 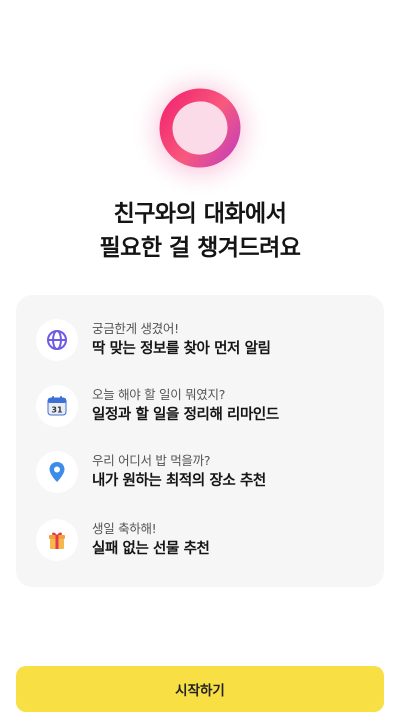 What do you see at coordinates (181, 340) in the screenshot?
I see `feature-text: 궁금한게 생겼어! 딱 맞는 정보를 찾아 먼저 알림` at bounding box center [181, 340].